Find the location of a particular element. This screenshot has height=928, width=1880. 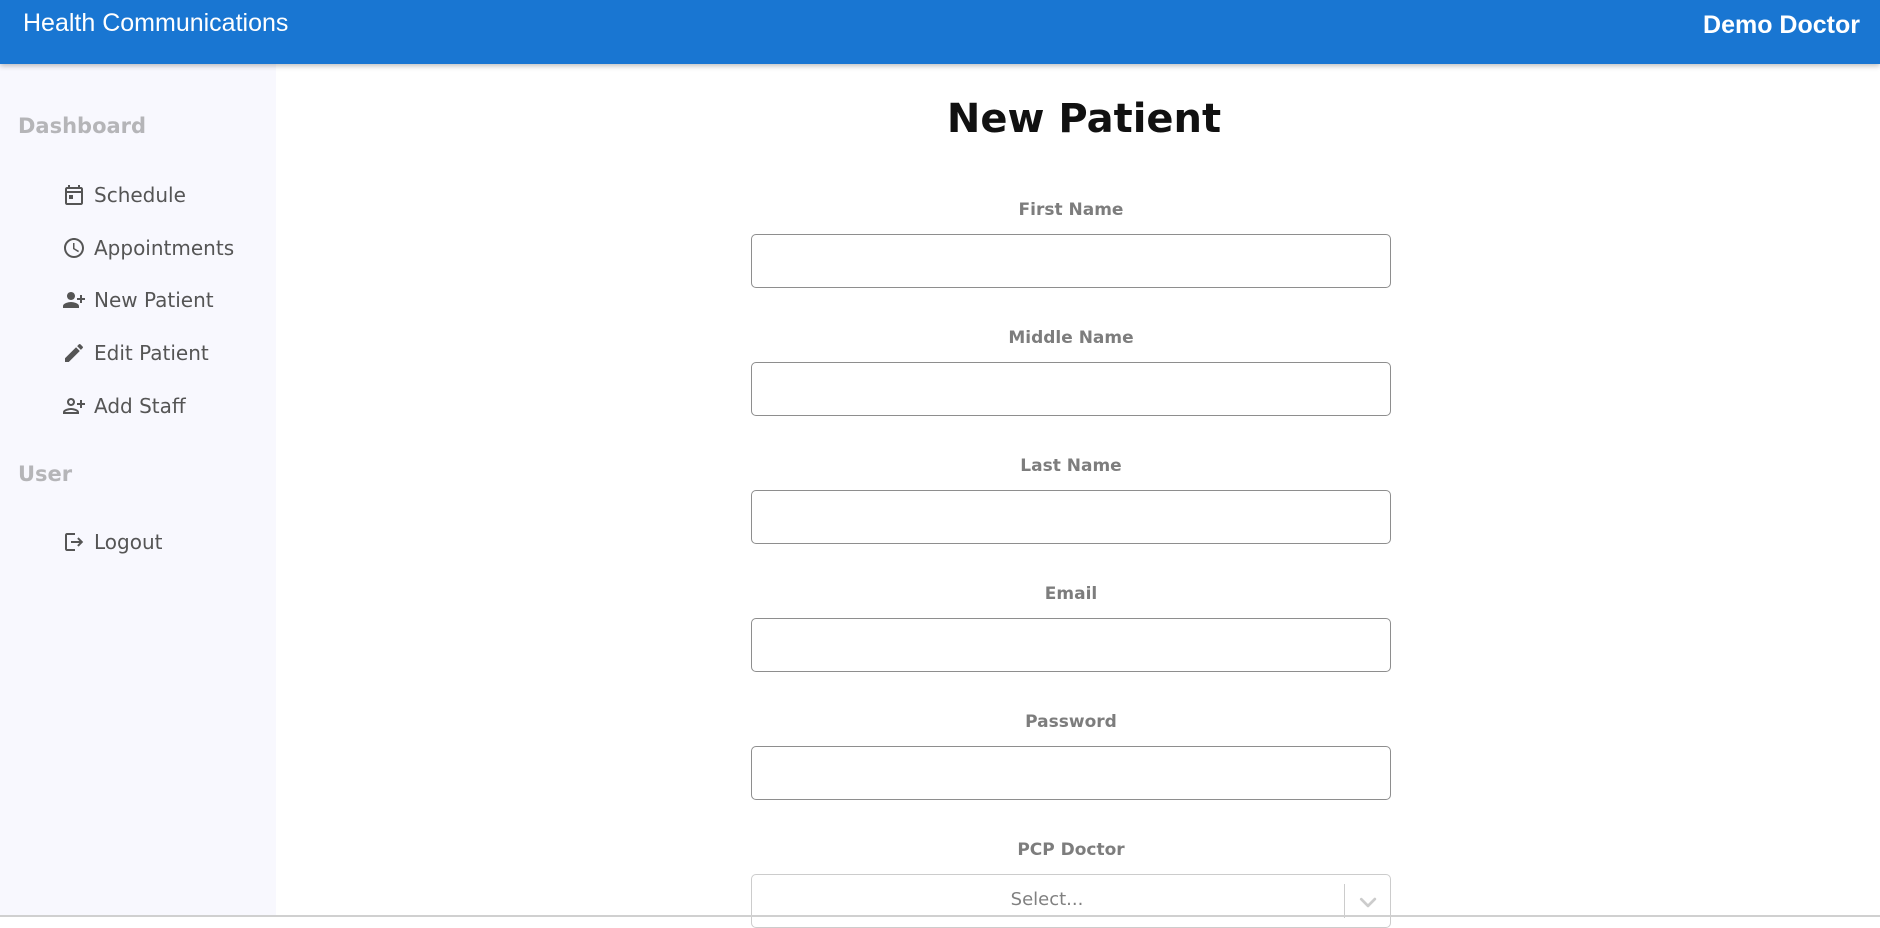

email-label: Email is located at coordinates (1071, 594).